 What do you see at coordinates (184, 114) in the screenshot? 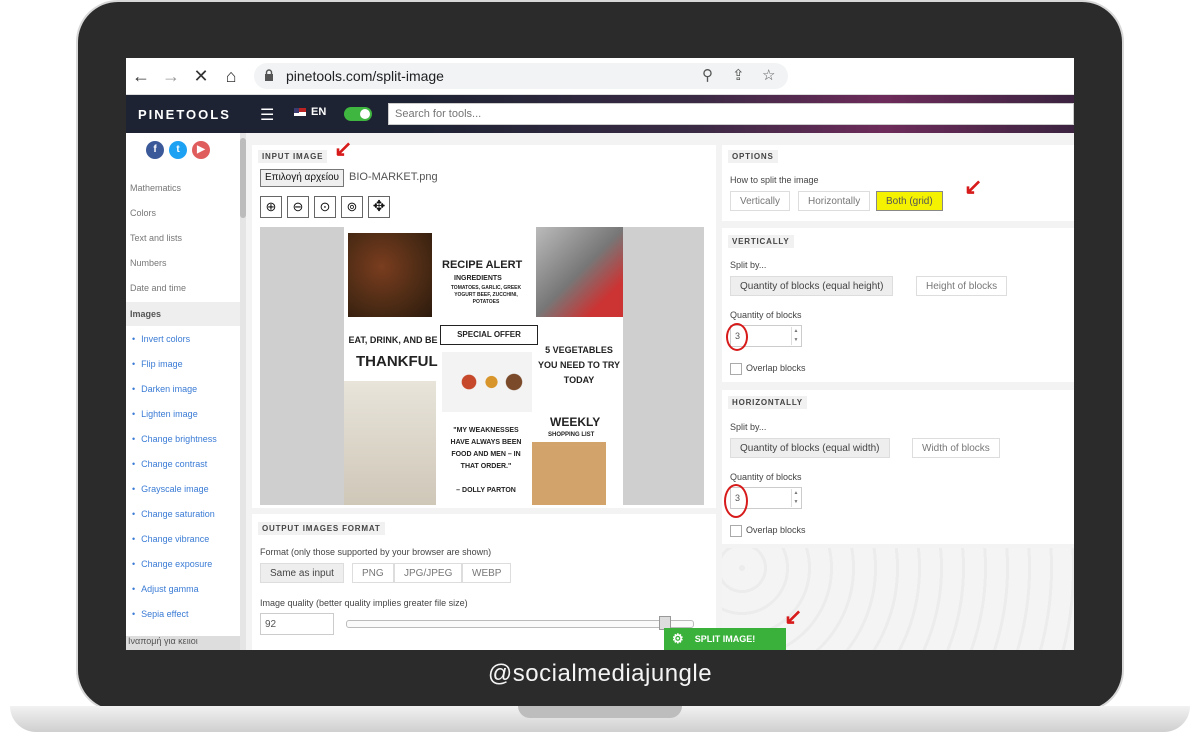
I see `site-logo: PINETOOLS` at bounding box center [184, 114].